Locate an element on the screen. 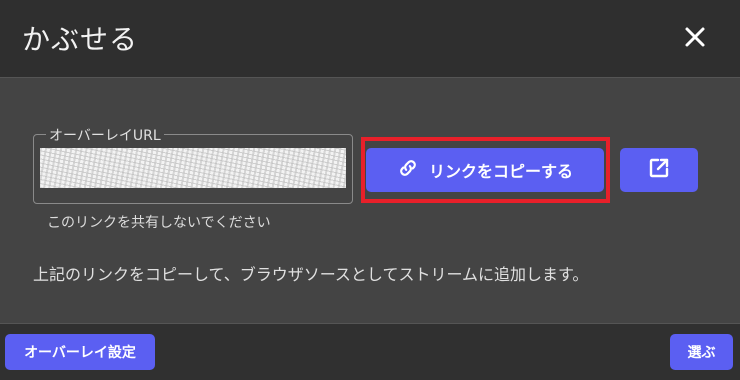 The image size is (740, 380). open-in-new-icon is located at coordinates (659, 170).